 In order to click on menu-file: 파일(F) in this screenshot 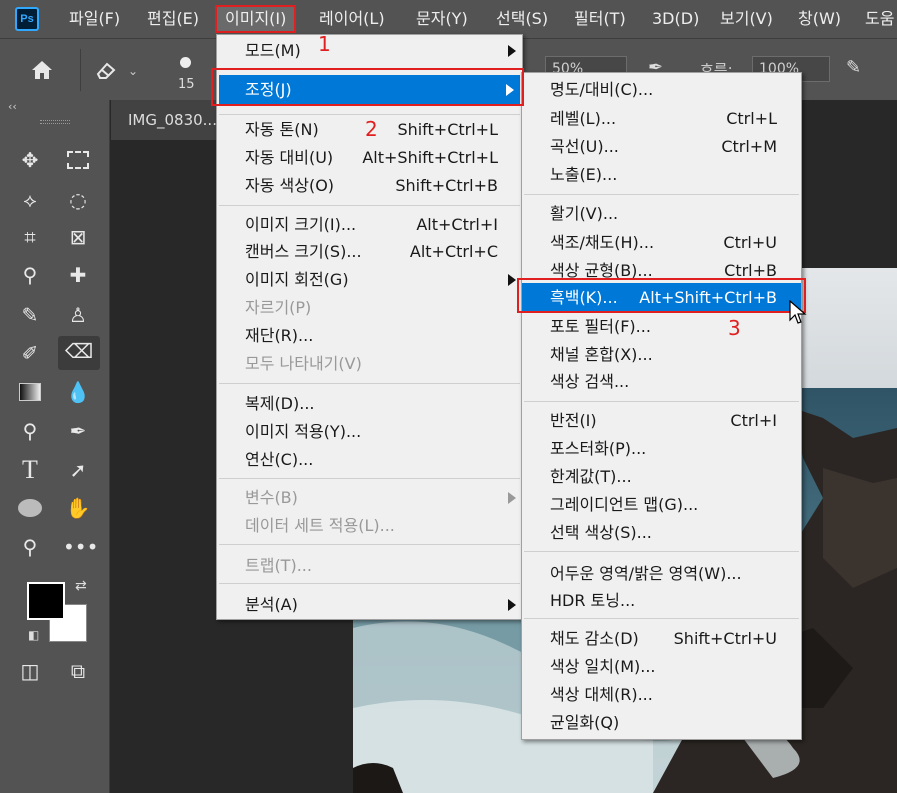, I will do `click(94, 19)`.